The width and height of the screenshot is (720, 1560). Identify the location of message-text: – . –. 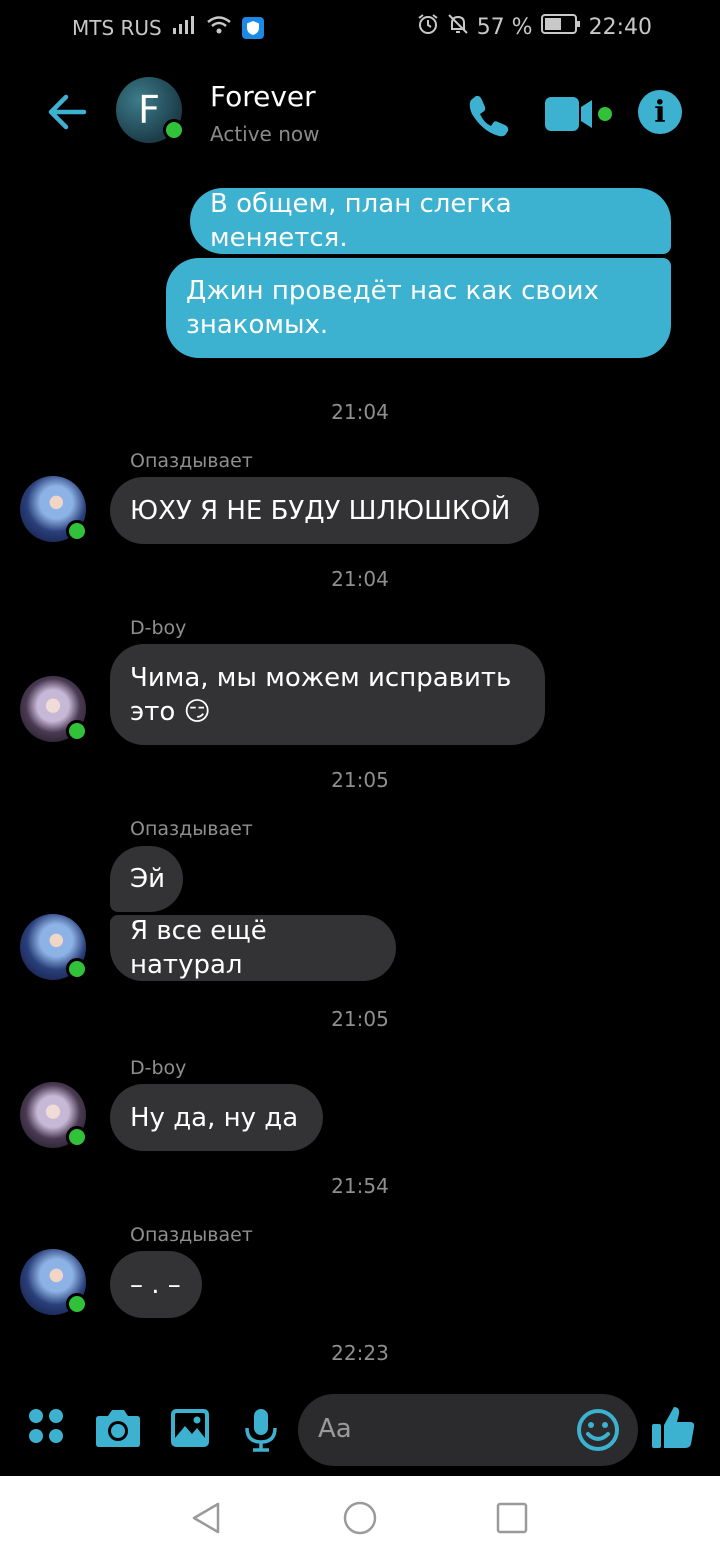
(155, 1284).